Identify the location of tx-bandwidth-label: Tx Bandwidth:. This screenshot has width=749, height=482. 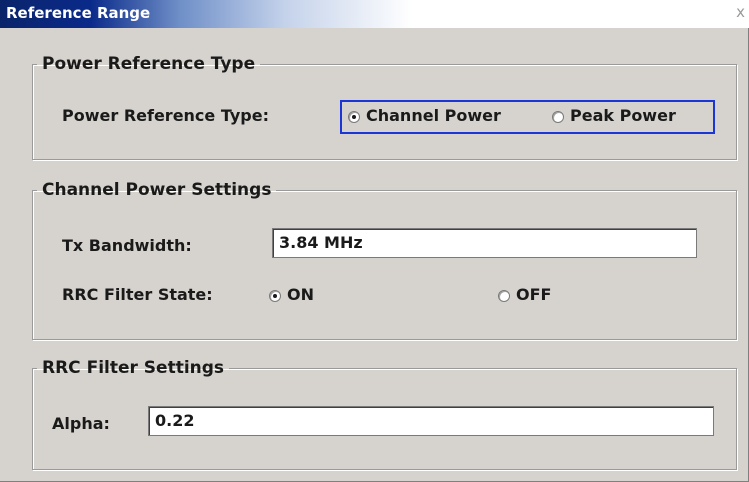
(127, 245).